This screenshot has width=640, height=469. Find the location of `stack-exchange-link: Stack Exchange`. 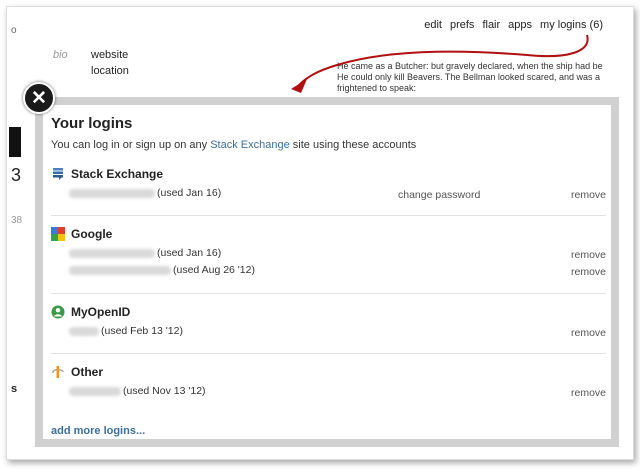

stack-exchange-link: Stack Exchange is located at coordinates (250, 145).